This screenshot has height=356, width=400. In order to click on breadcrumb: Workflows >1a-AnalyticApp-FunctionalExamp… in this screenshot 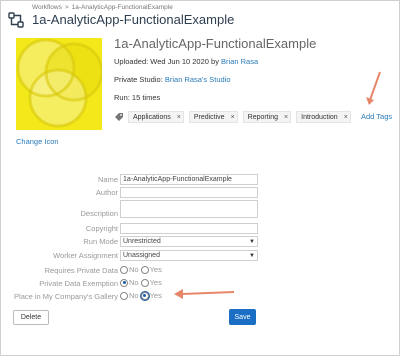, I will do `click(102, 7)`.